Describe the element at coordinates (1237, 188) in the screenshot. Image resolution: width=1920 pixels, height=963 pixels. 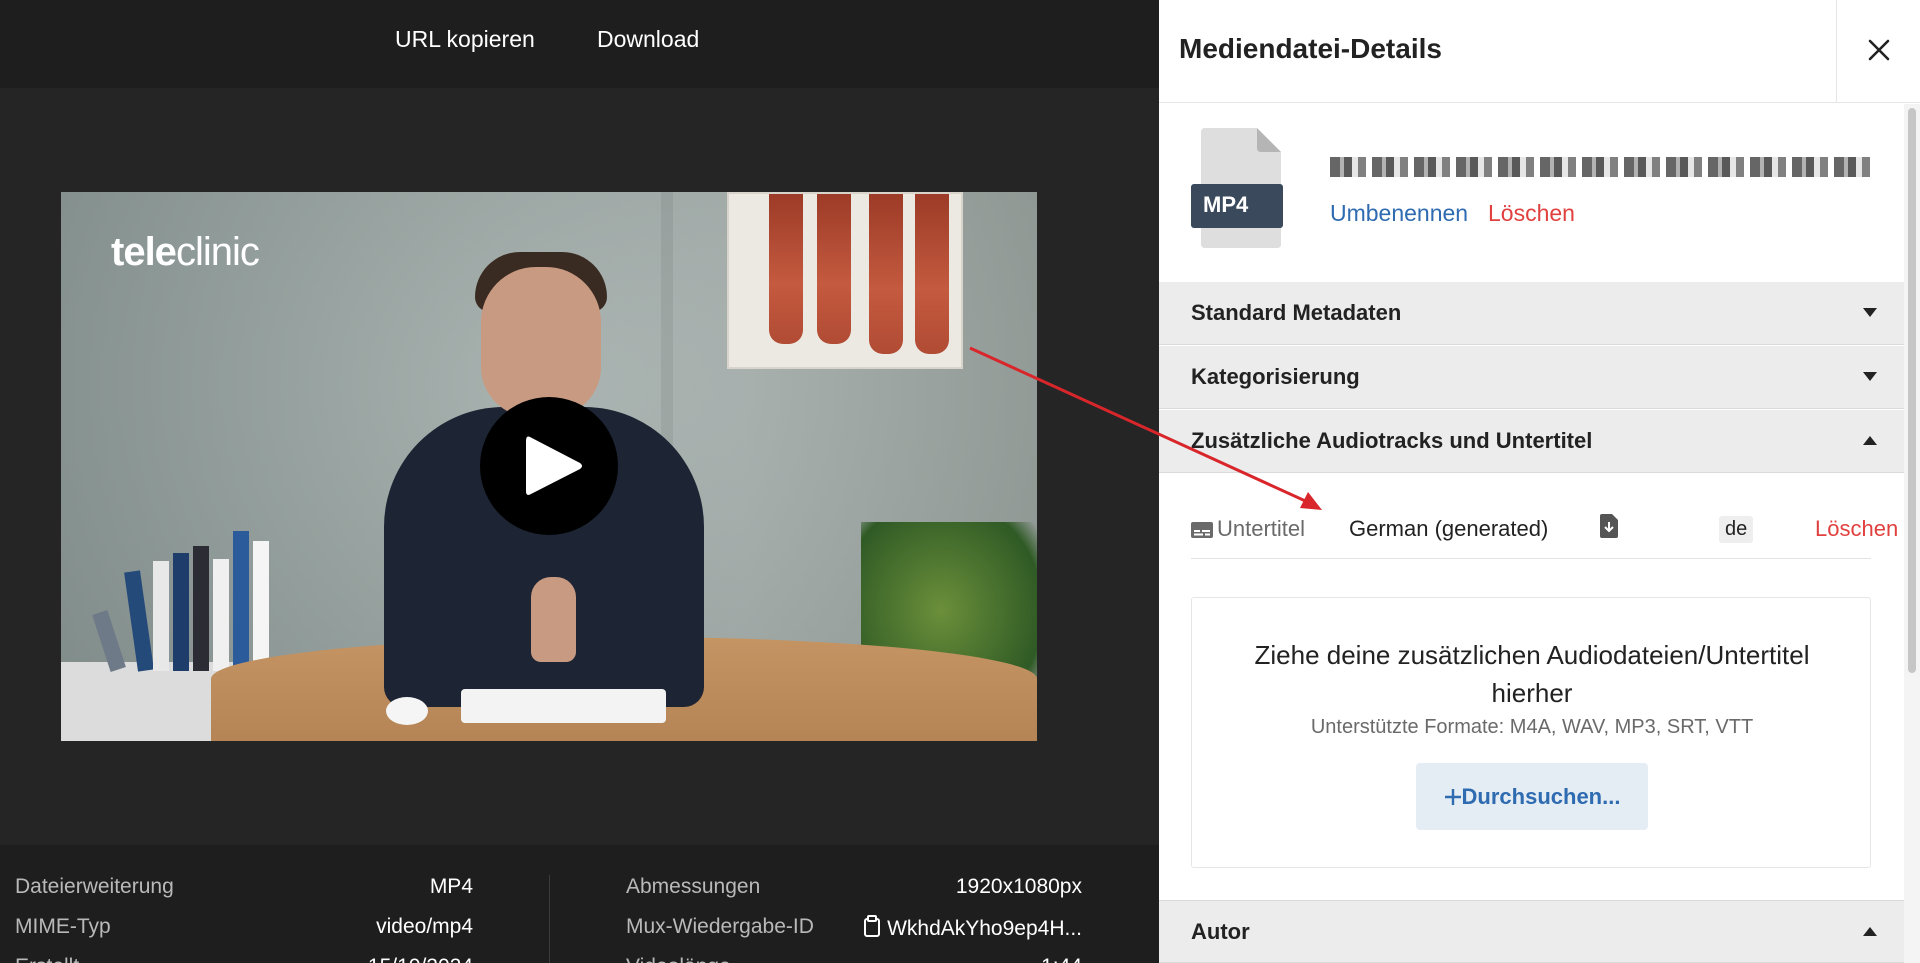
I see `mp4-file-icon` at that location.